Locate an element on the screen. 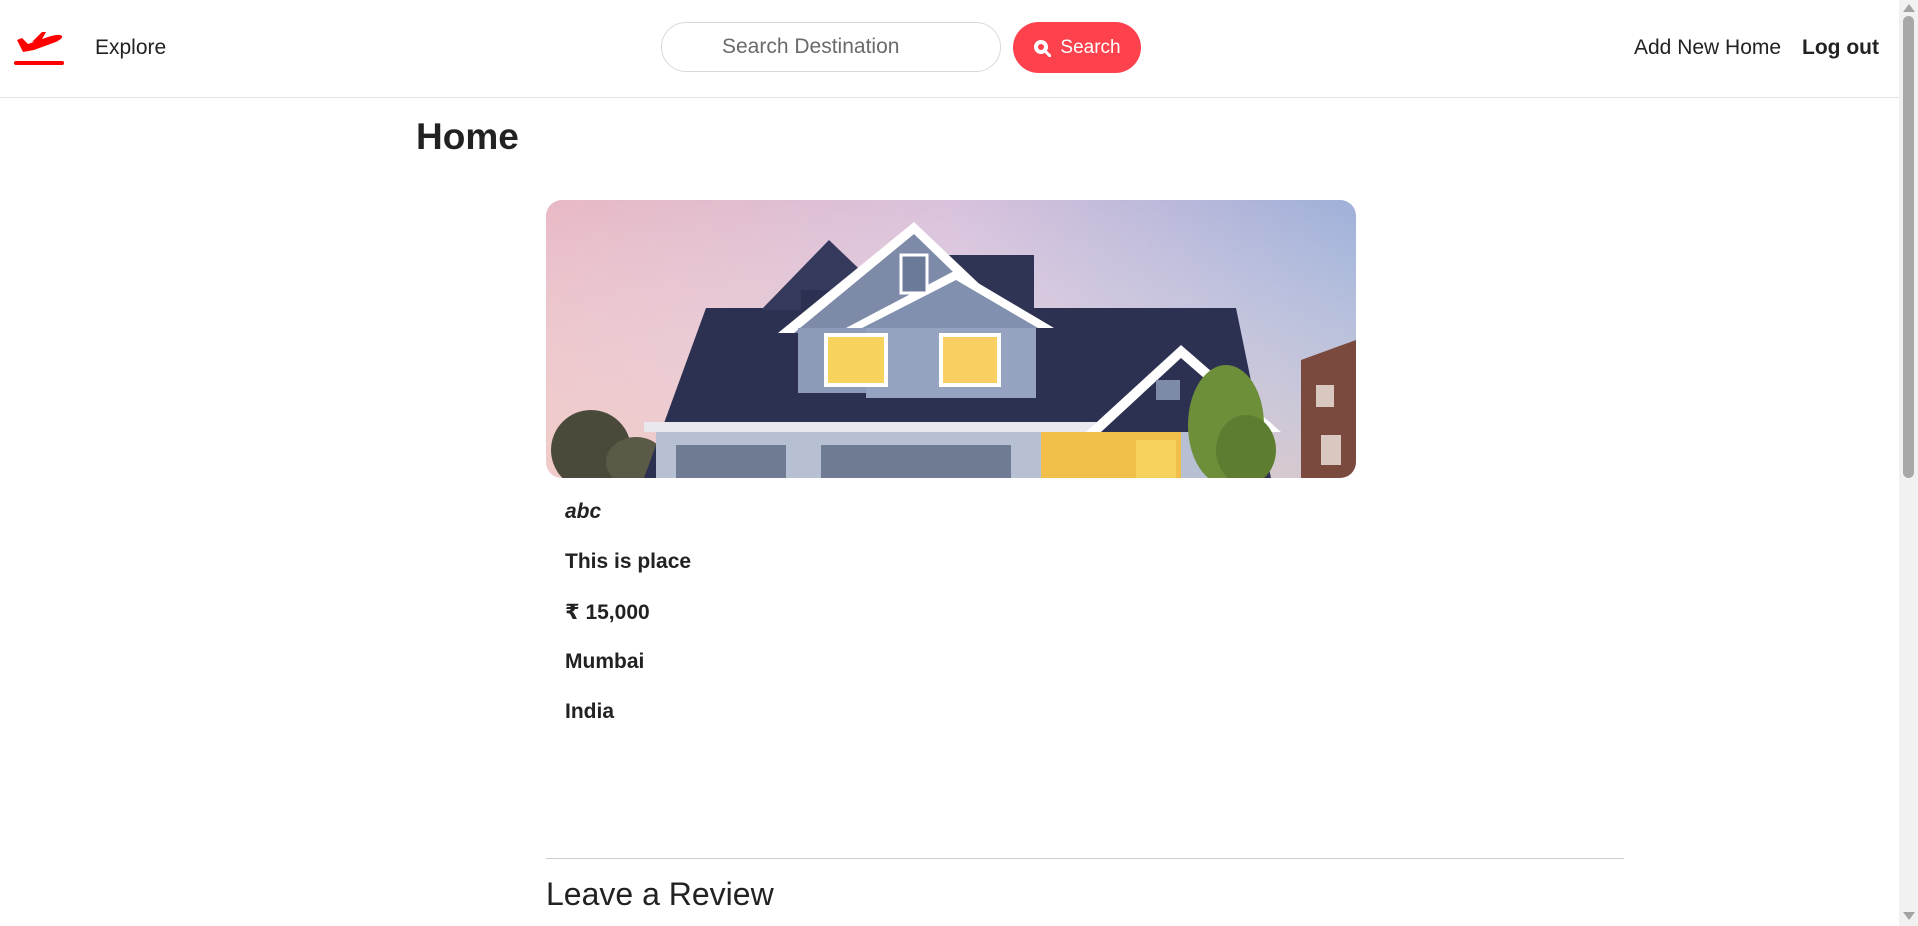 Image resolution: width=1918 pixels, height=926 pixels. house-photo is located at coordinates (951, 339).